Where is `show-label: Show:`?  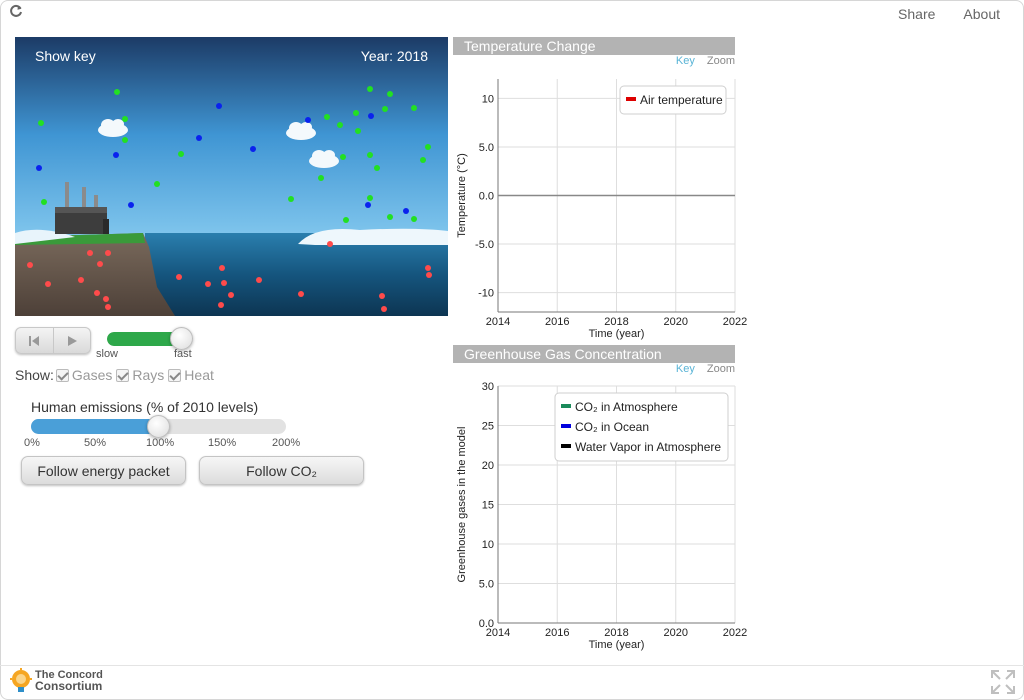
show-label: Show: is located at coordinates (34, 375).